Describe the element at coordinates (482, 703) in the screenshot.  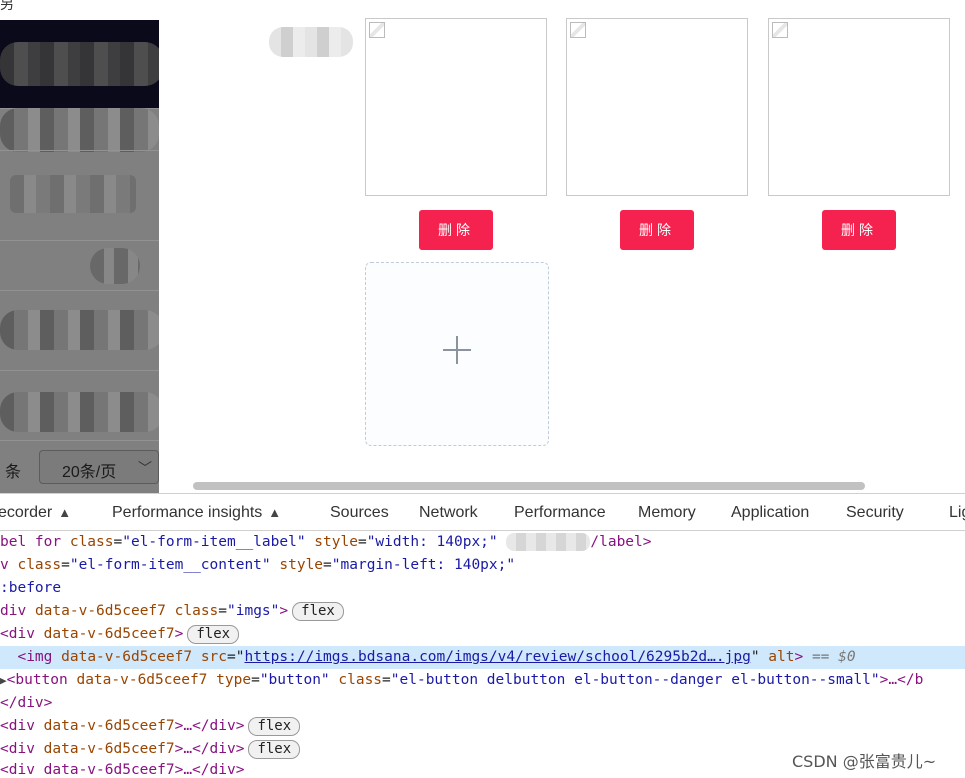
I see `dom-node-line: </div>` at that location.